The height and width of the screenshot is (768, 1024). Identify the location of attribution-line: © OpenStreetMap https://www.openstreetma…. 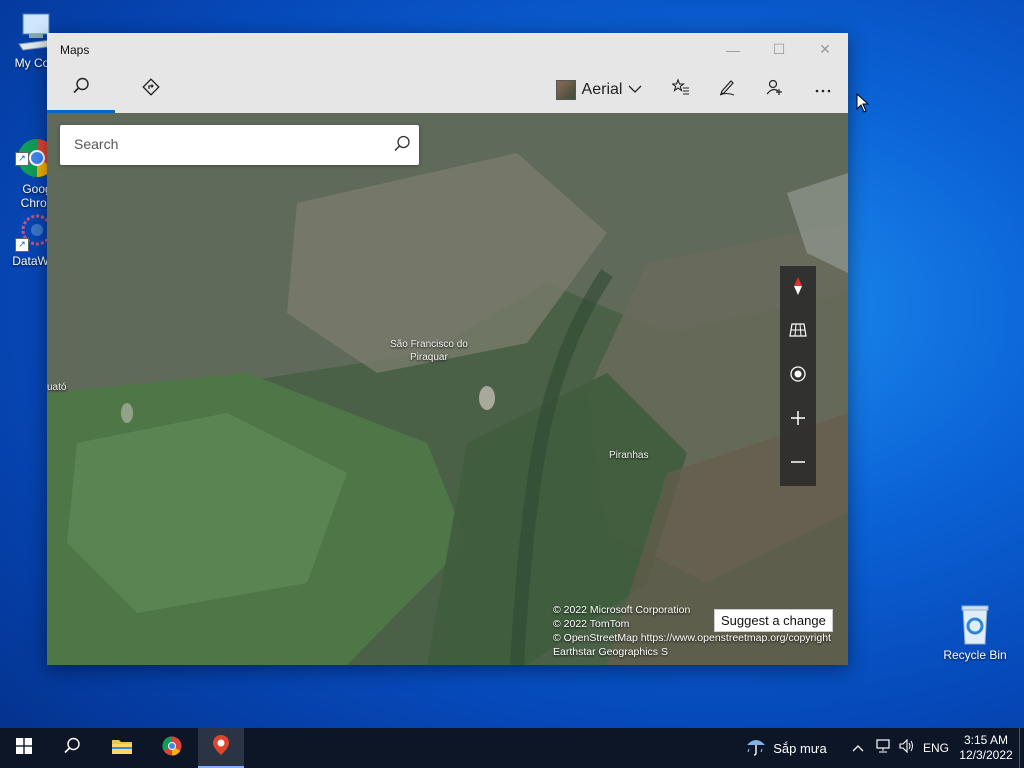
(692, 638).